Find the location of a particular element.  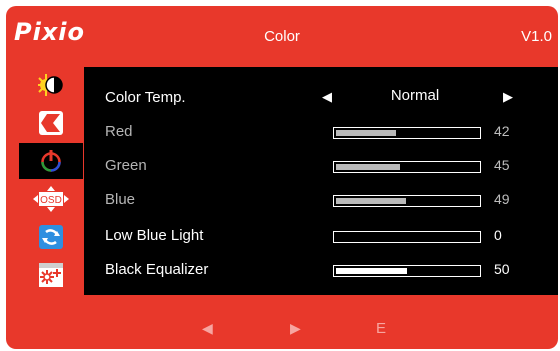

color-temp-left-arrow: ◀ is located at coordinates (327, 97).